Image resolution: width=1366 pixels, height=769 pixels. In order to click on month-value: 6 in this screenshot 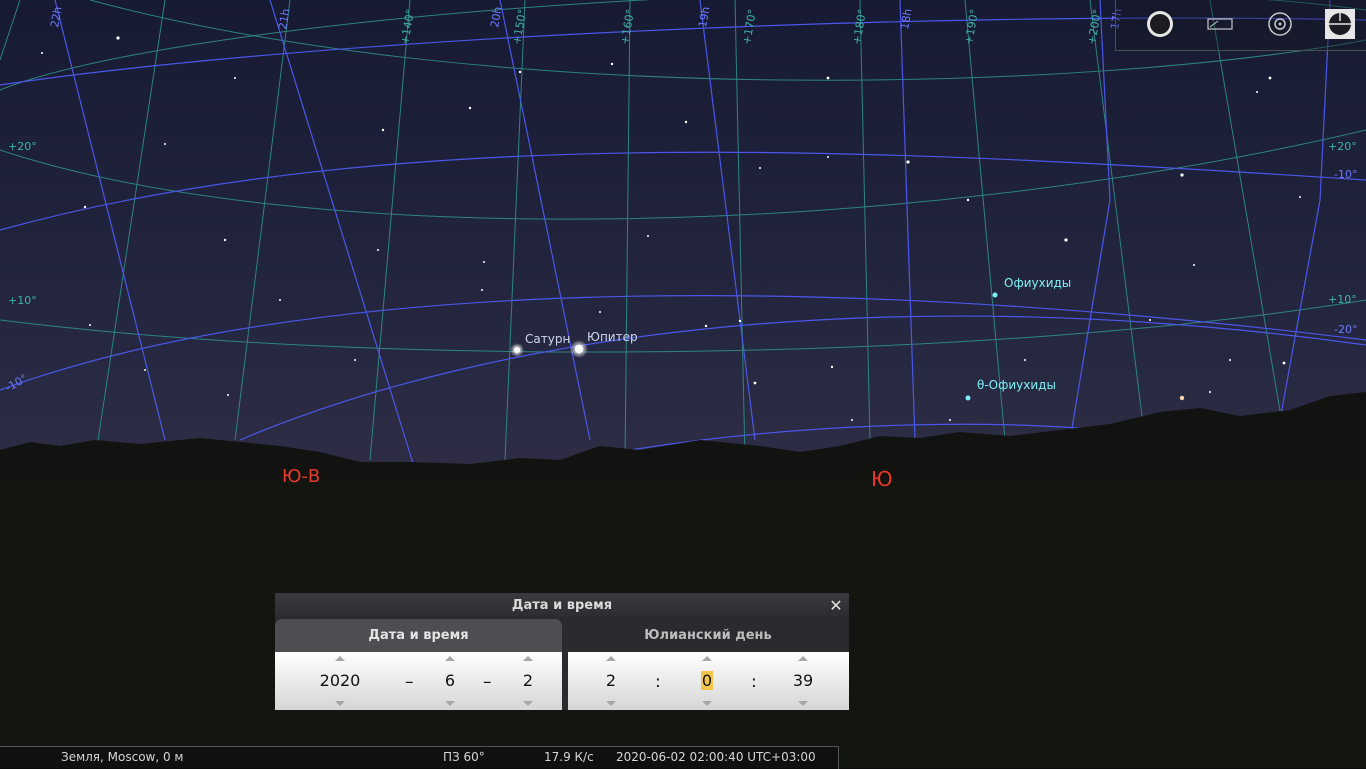, I will do `click(450, 681)`.